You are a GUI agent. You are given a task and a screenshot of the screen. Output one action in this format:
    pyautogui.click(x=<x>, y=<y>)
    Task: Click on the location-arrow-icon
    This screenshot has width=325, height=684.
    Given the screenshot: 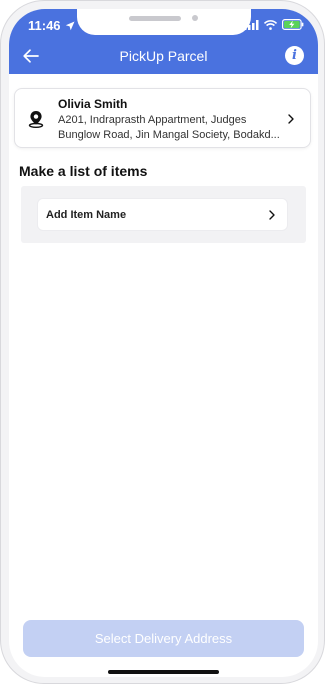 What is the action you would take?
    pyautogui.click(x=70, y=25)
    